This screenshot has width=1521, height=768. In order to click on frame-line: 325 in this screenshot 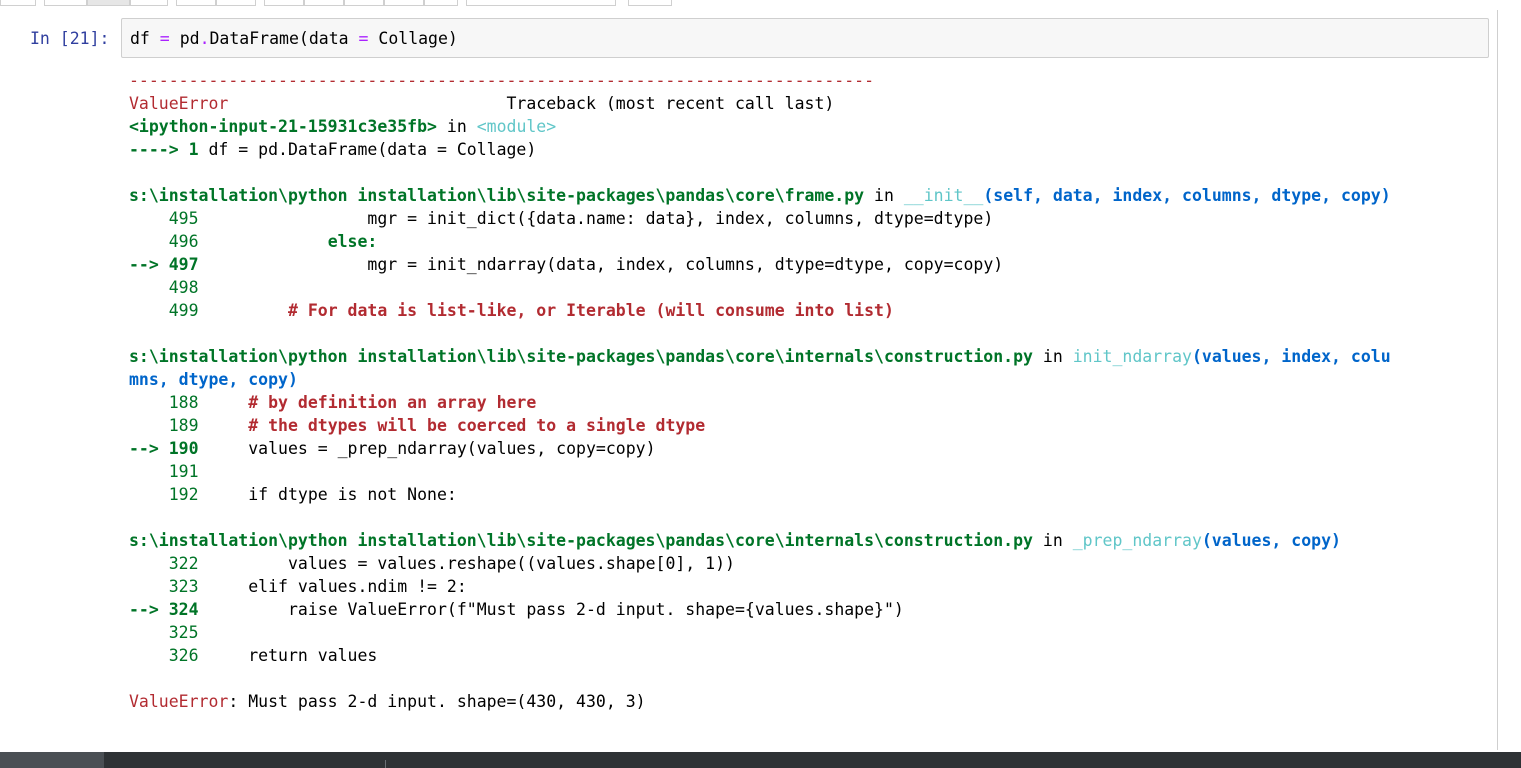, I will do `click(169, 632)`.